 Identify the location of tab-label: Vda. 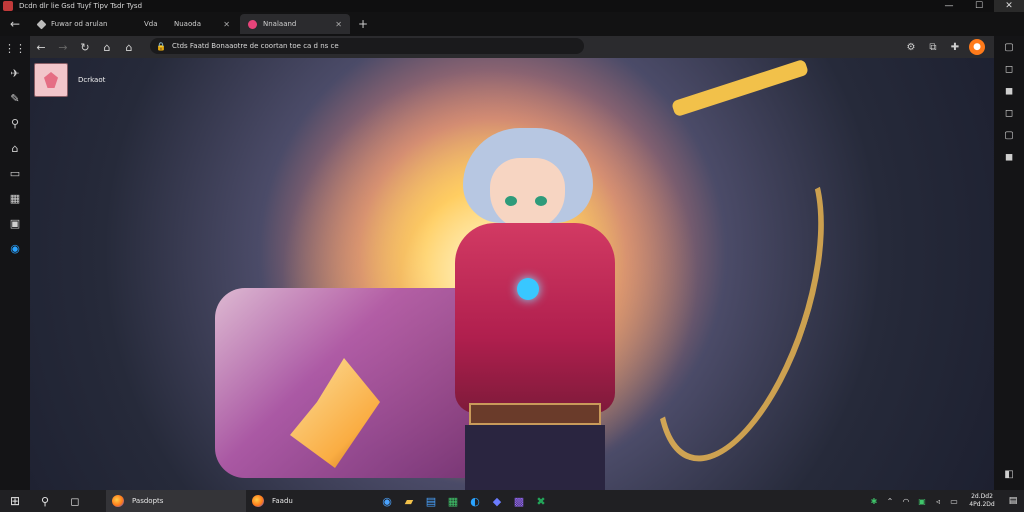
(151, 24).